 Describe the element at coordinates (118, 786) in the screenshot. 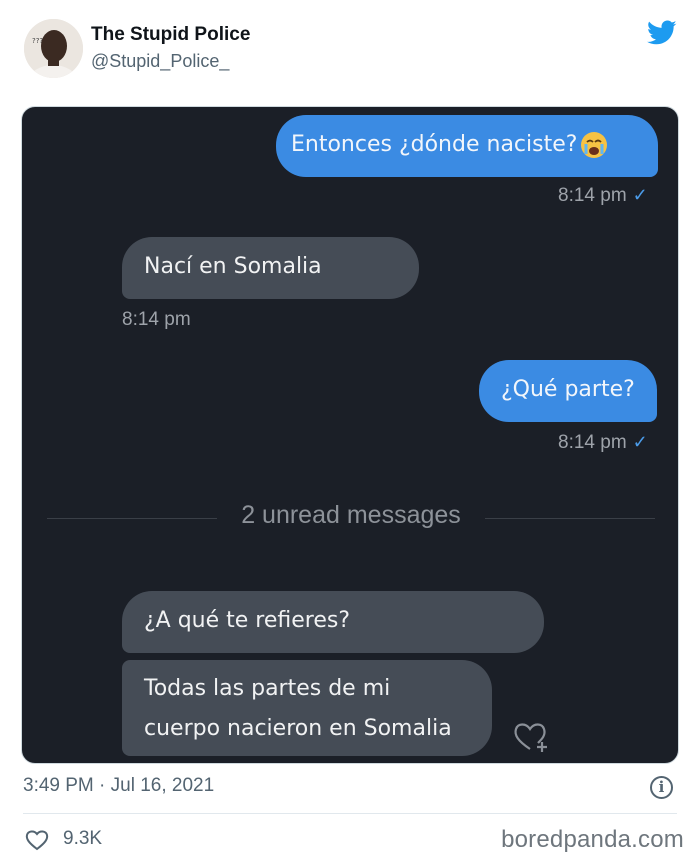

I see `tweet-timestamp: 3:49 PM · Jul 16, 2021` at that location.